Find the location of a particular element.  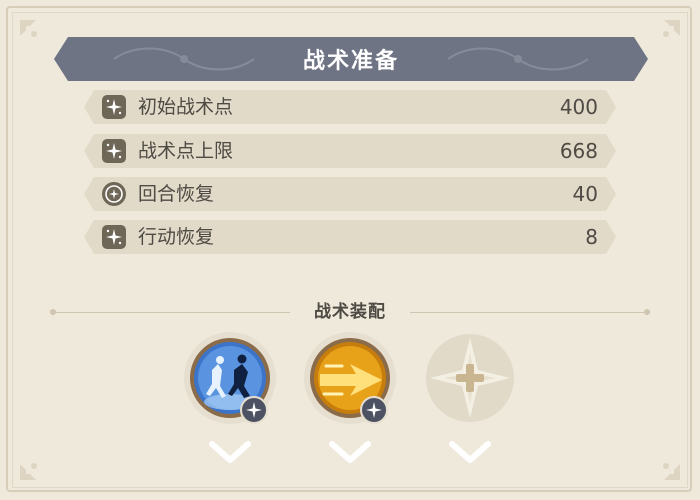

stat-value: 40 is located at coordinates (585, 194).